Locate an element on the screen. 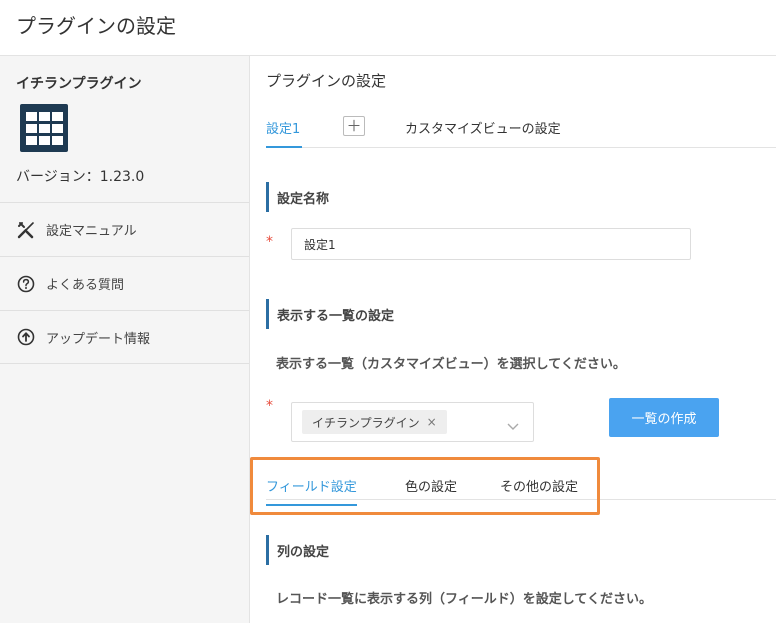  top-bar: プラグインの設定 is located at coordinates (388, 28).